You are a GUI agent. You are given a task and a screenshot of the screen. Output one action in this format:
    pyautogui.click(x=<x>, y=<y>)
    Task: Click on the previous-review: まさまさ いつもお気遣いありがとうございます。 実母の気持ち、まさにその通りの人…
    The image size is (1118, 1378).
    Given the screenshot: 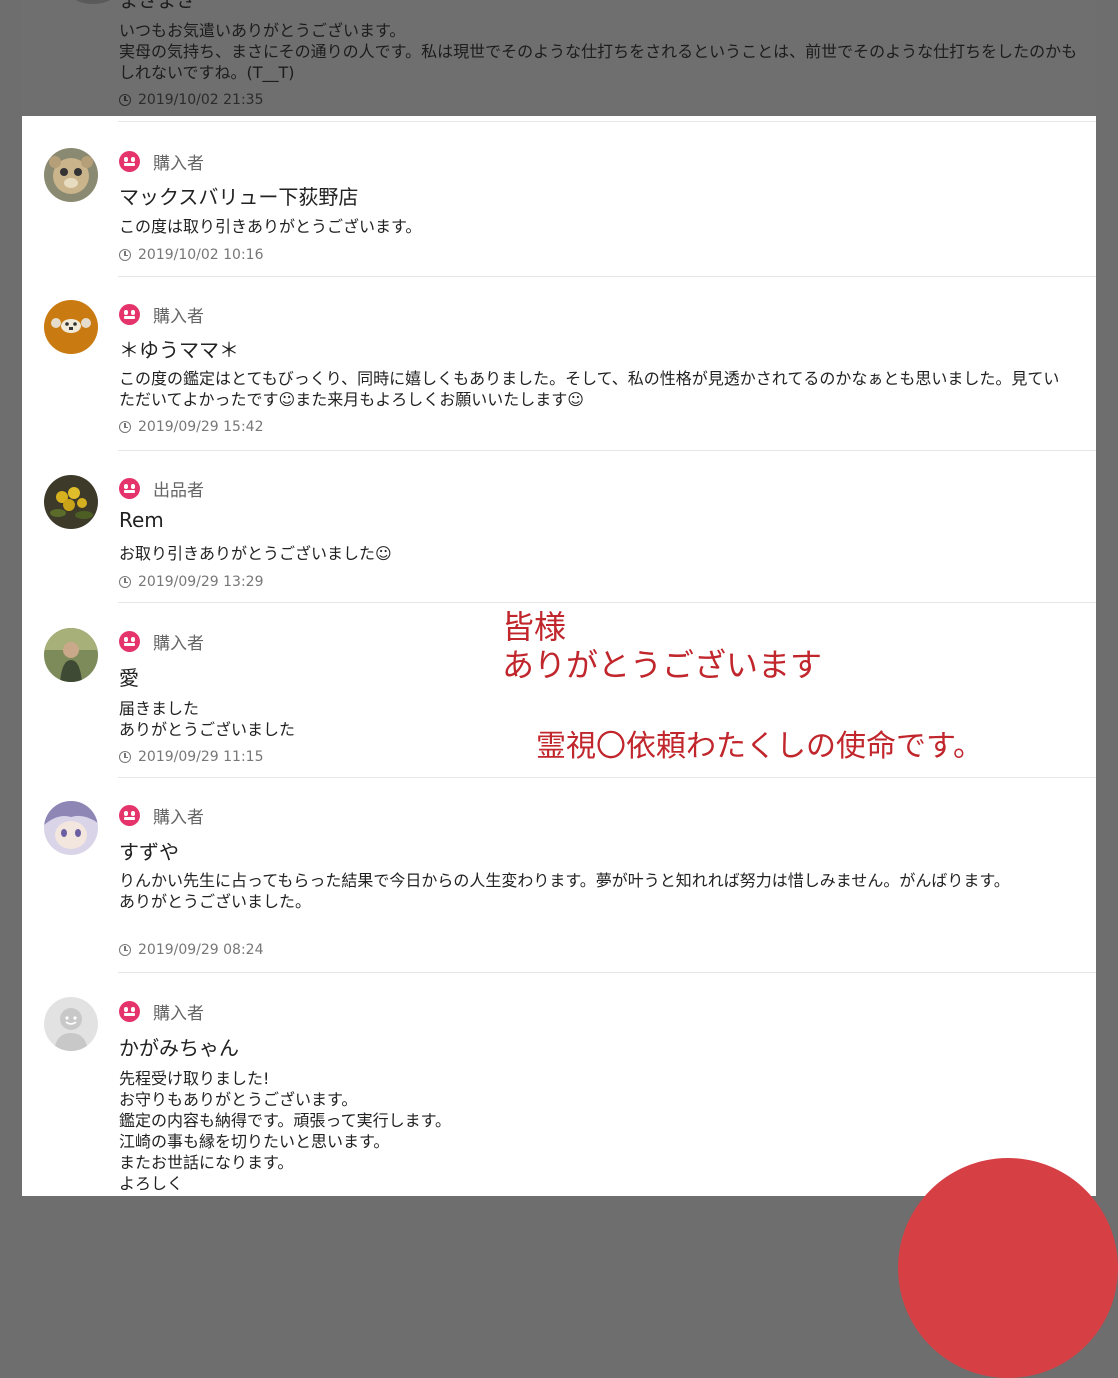 What is the action you would take?
    pyautogui.click(x=559, y=58)
    